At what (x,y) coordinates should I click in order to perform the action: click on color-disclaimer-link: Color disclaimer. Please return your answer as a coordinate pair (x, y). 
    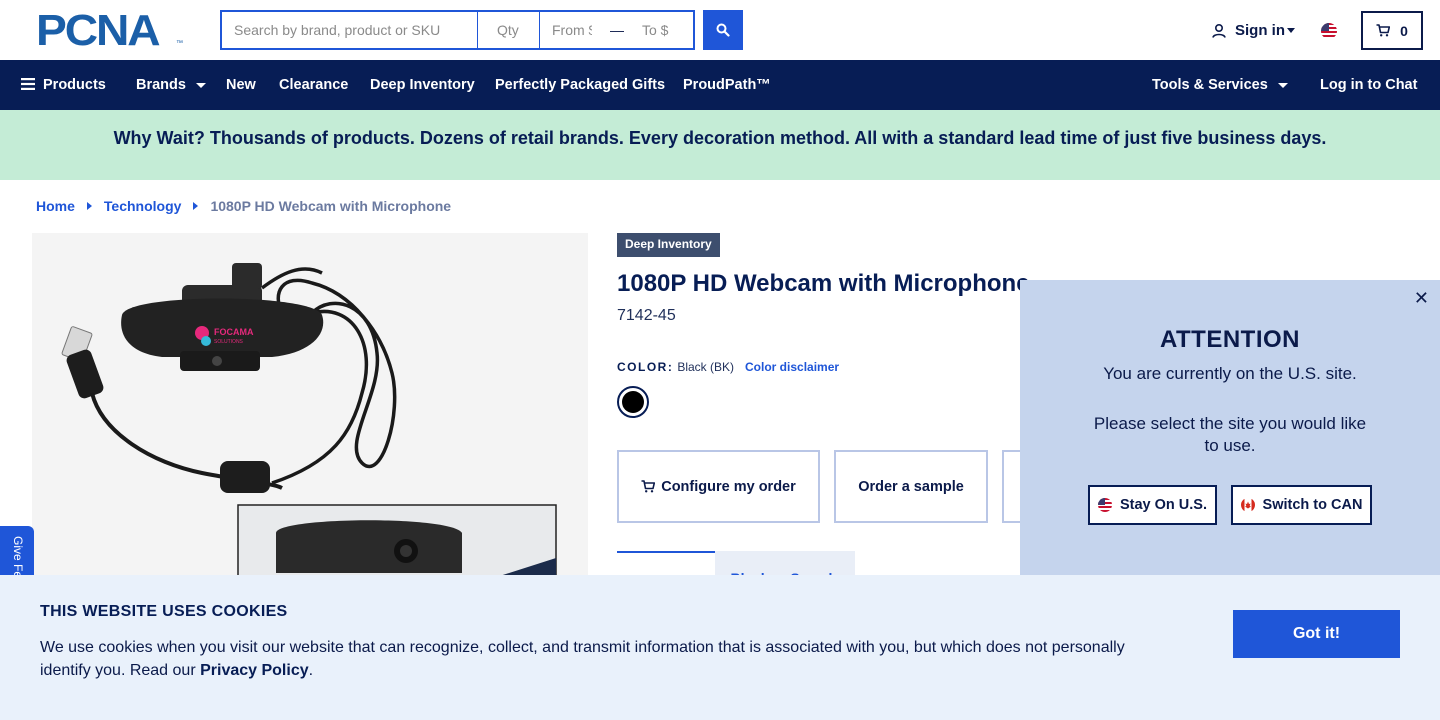
    Looking at the image, I should click on (792, 367).